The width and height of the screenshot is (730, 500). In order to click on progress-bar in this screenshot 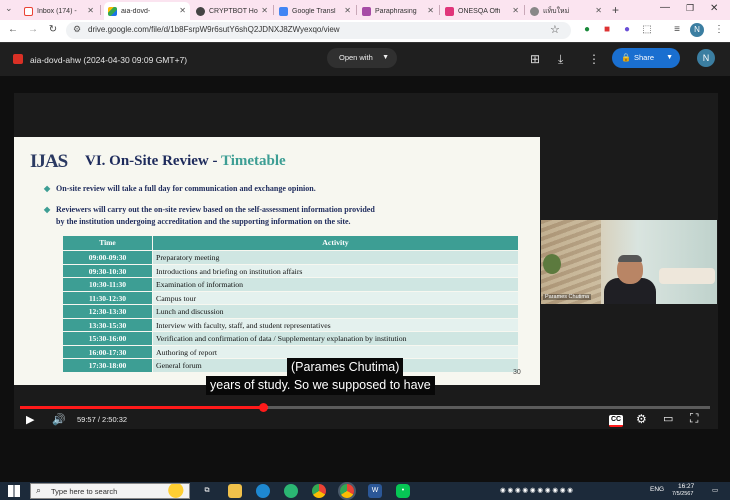, I will do `click(365, 407)`.